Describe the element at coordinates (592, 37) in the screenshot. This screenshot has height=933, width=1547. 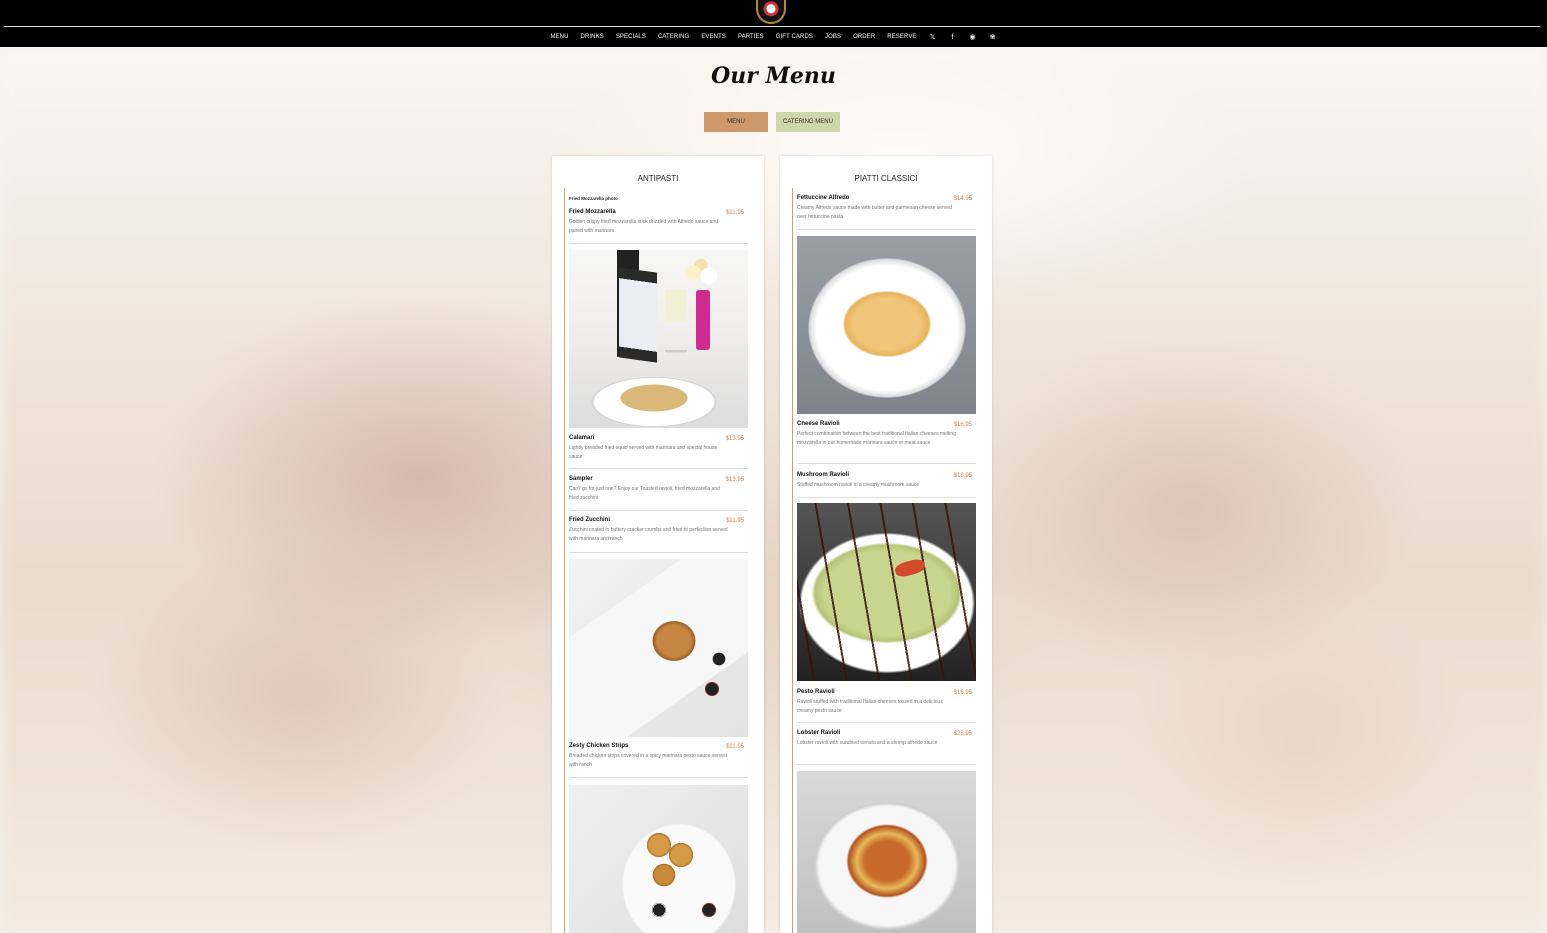
I see `nav-drinks: DRINKS` at that location.